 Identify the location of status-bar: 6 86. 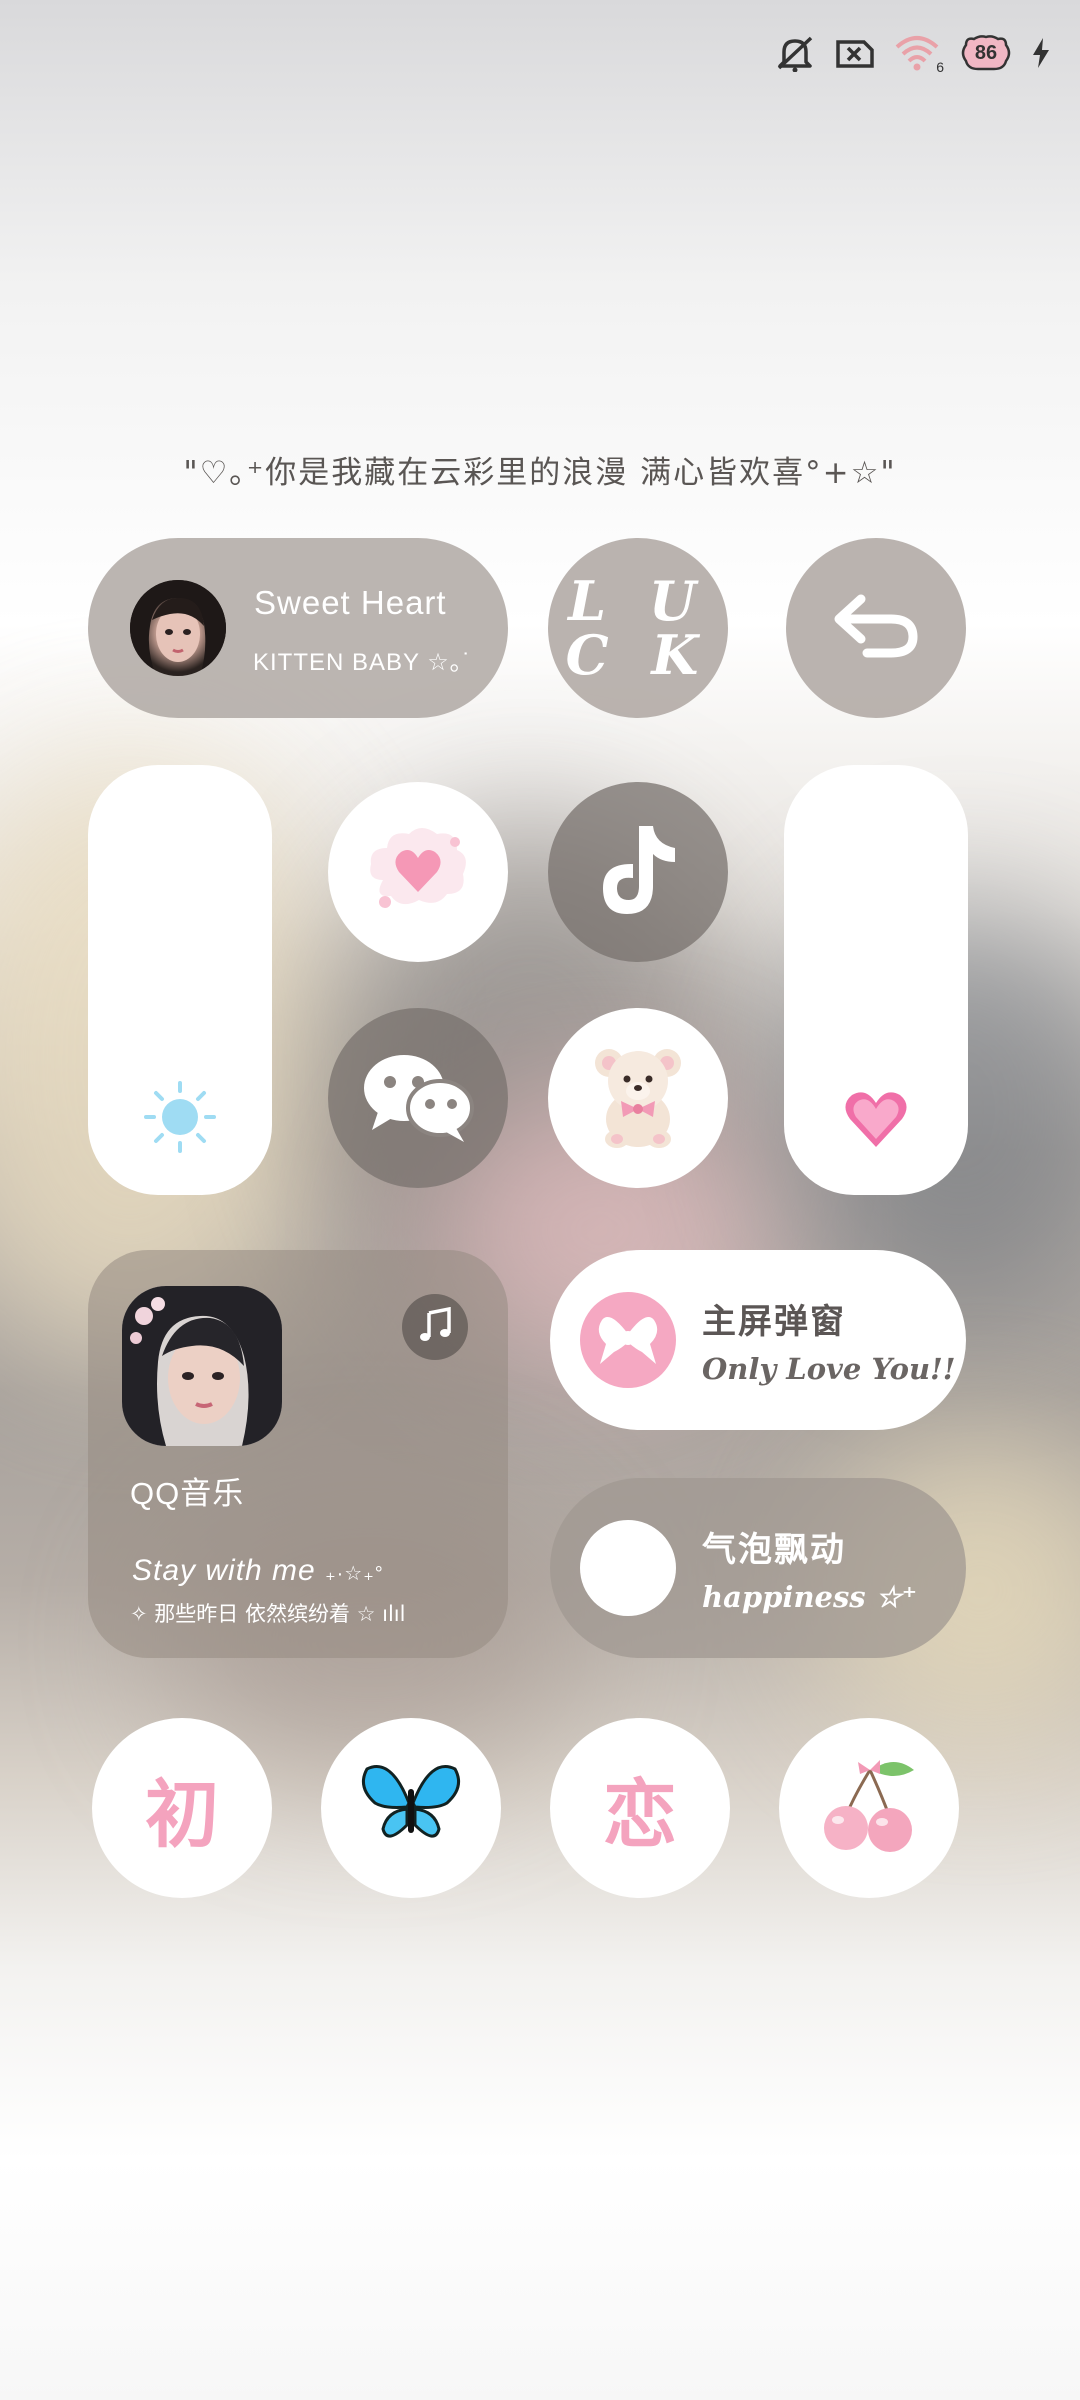
(912, 53).